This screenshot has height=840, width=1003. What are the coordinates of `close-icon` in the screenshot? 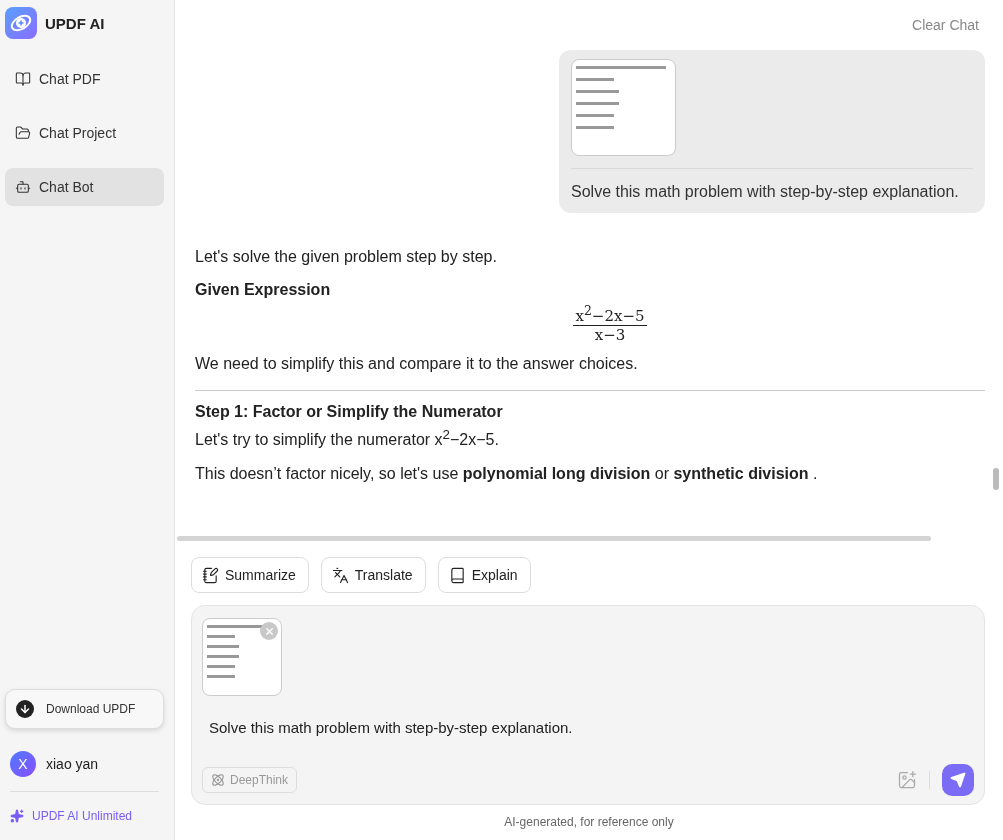 It's located at (269, 631).